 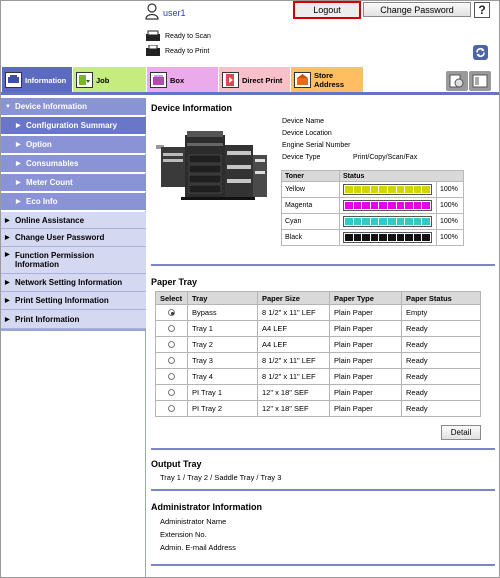 I want to click on sidebar-item-network-setting: ▶ Network Setting Information, so click(x=73, y=283).